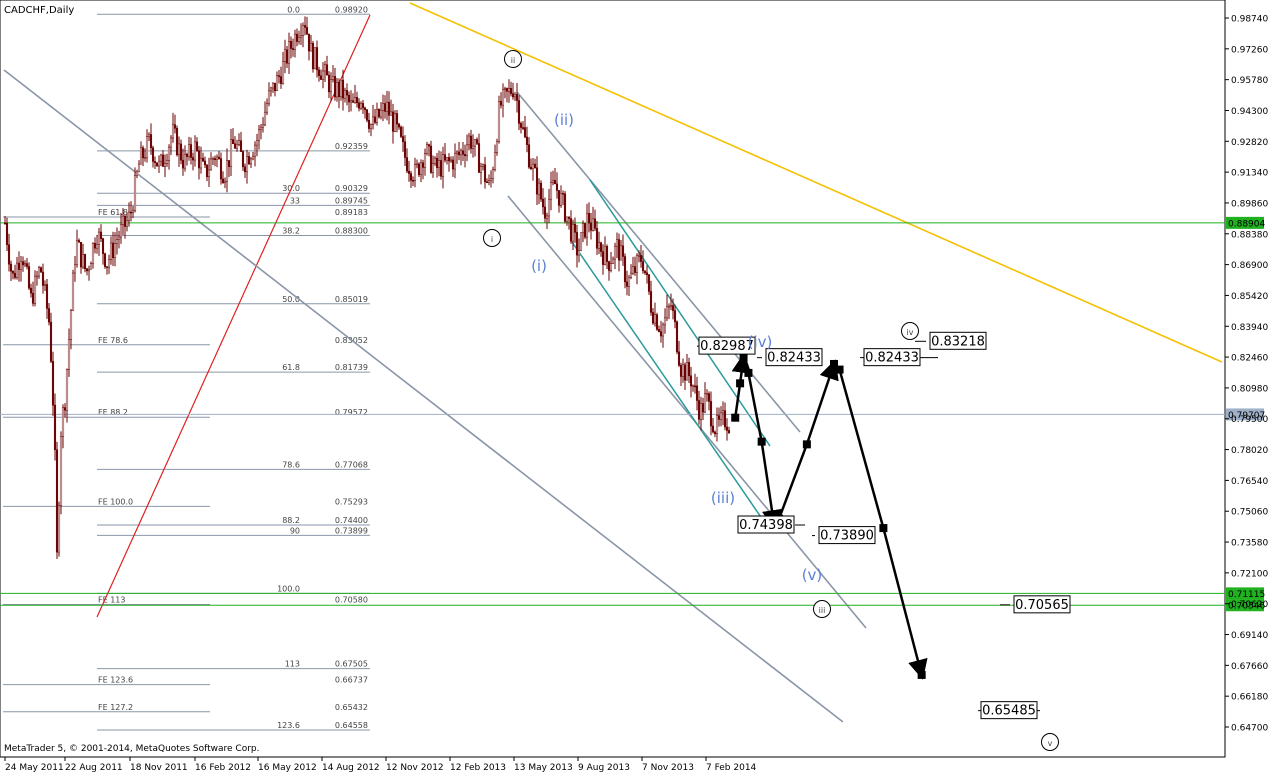 This screenshot has height=777, width=1276. What do you see at coordinates (822, 610) in the screenshot?
I see `wave-label-circled: iii` at bounding box center [822, 610].